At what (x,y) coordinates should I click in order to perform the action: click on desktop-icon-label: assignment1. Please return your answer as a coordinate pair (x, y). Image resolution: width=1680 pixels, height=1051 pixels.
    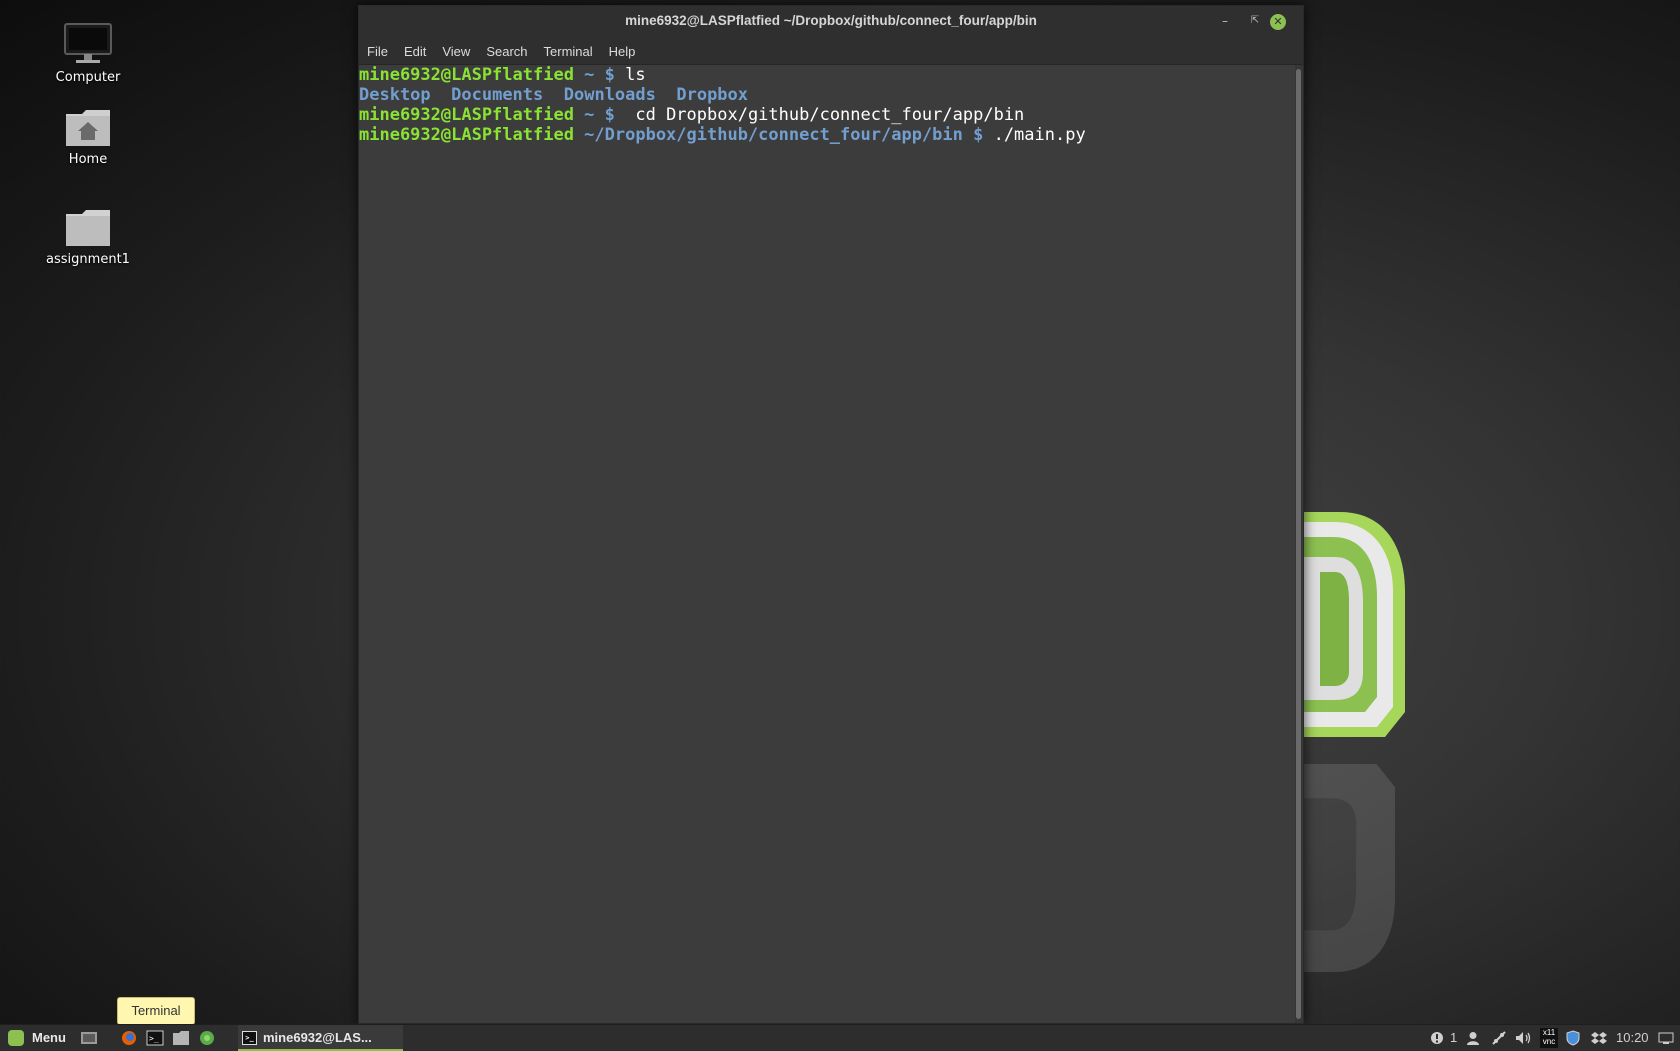
    Looking at the image, I should click on (88, 259).